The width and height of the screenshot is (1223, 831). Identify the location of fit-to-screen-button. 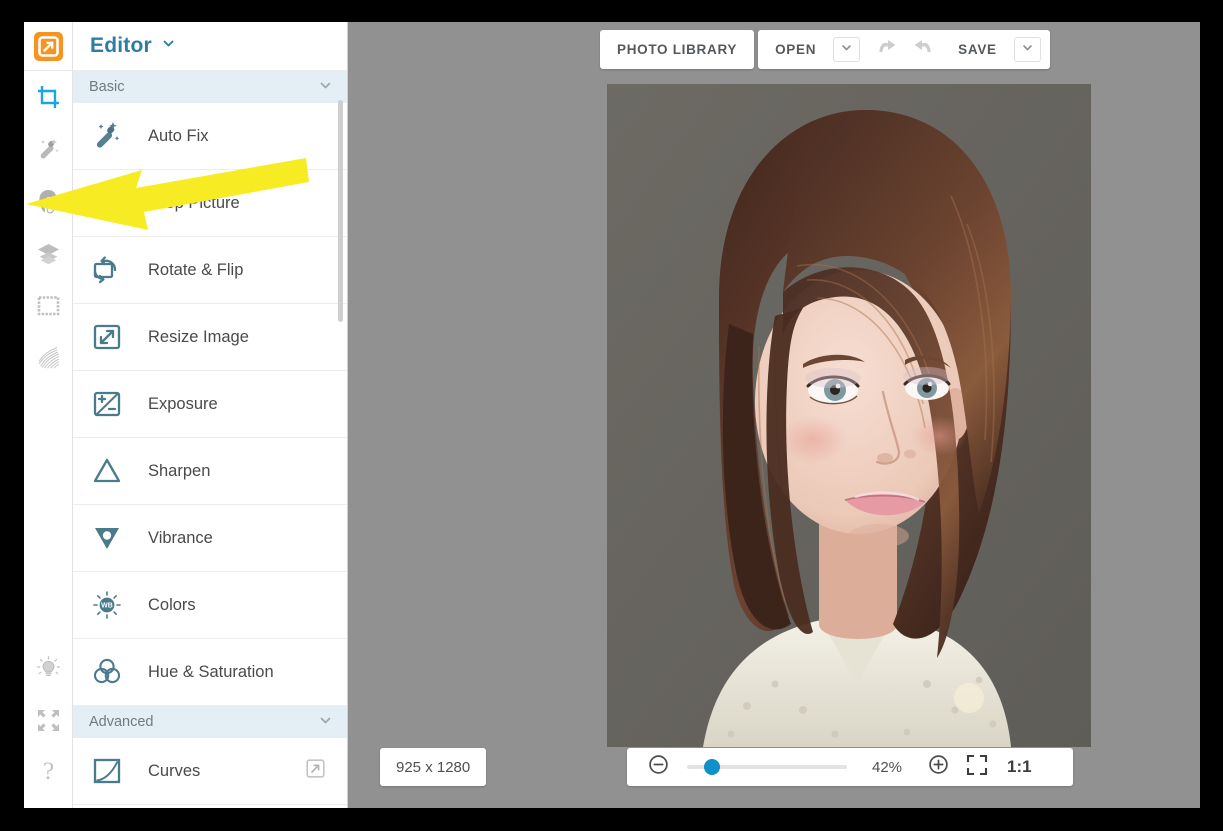
(977, 767).